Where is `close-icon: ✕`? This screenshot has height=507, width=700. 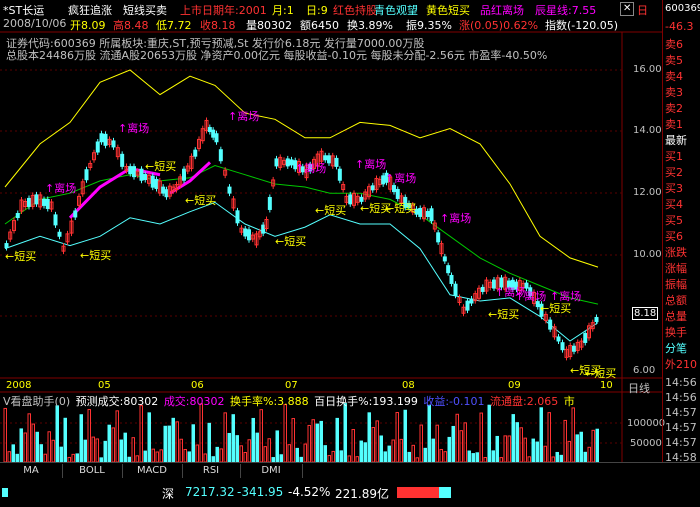 close-icon: ✕ is located at coordinates (627, 9).